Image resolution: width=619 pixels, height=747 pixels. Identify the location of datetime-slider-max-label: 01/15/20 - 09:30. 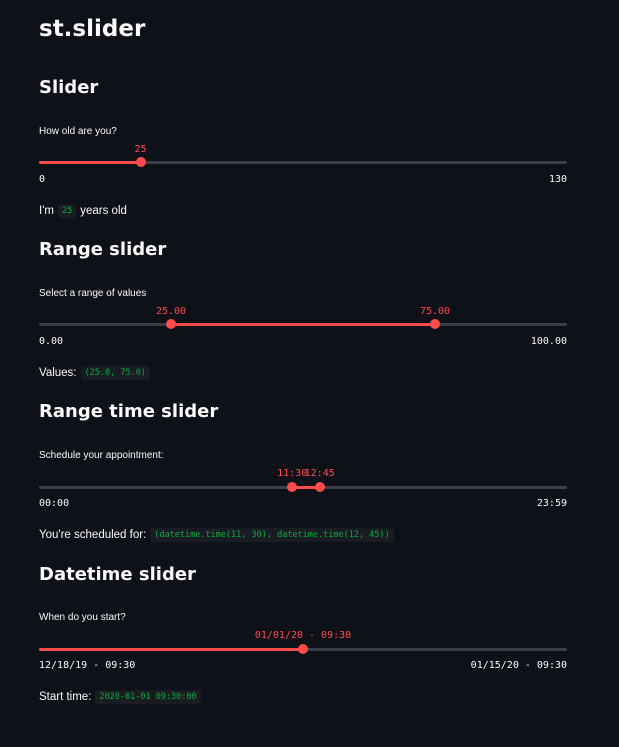
(518, 665).